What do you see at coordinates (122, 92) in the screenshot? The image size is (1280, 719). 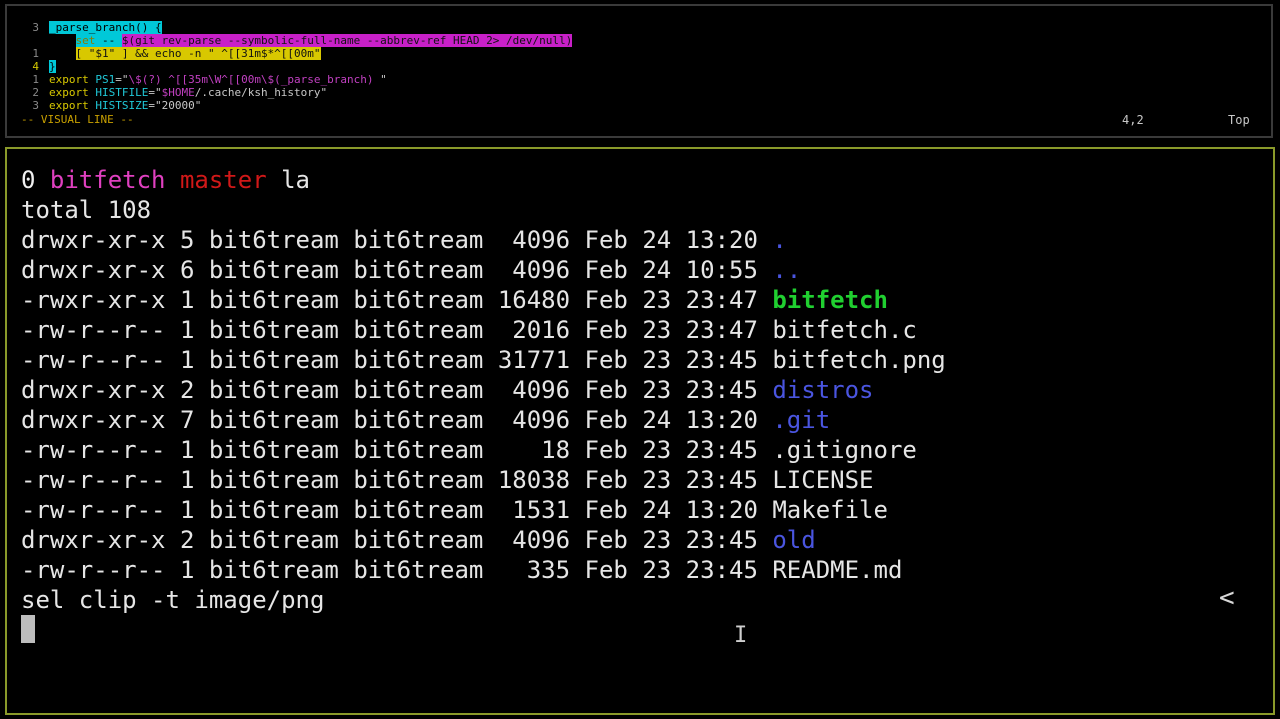 I see `code-token: HISTFILE` at bounding box center [122, 92].